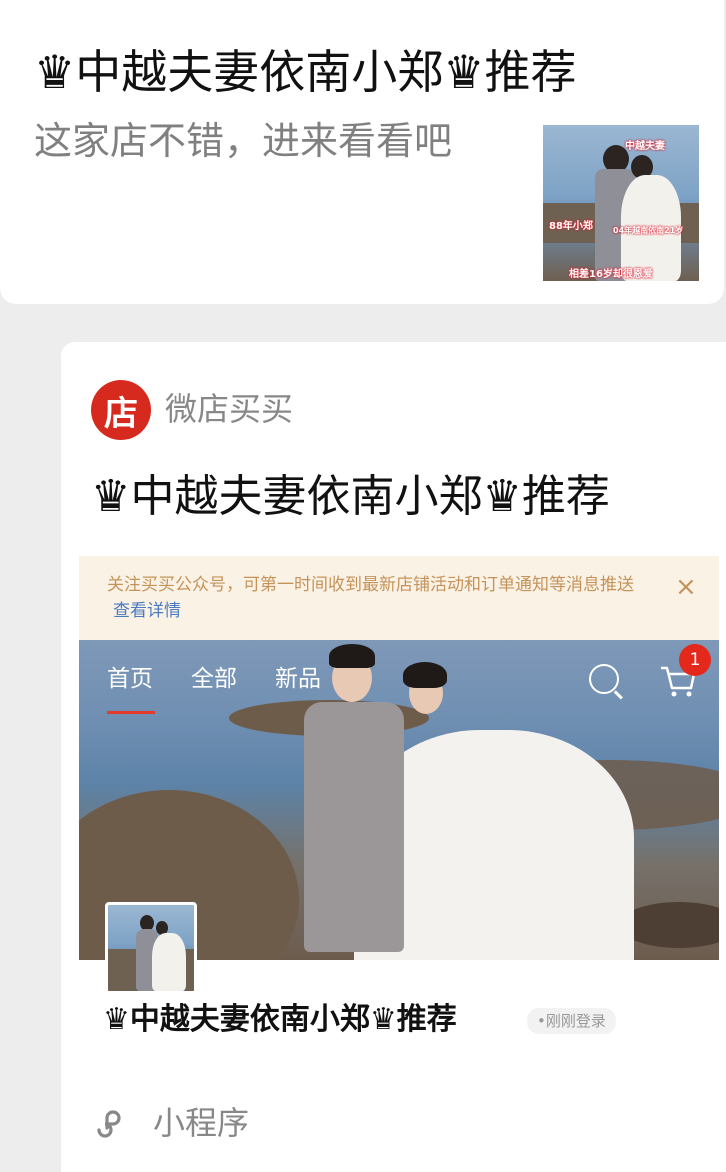 The height and width of the screenshot is (1172, 726). I want to click on thumb-caption: 04年越南依南21岁, so click(648, 230).